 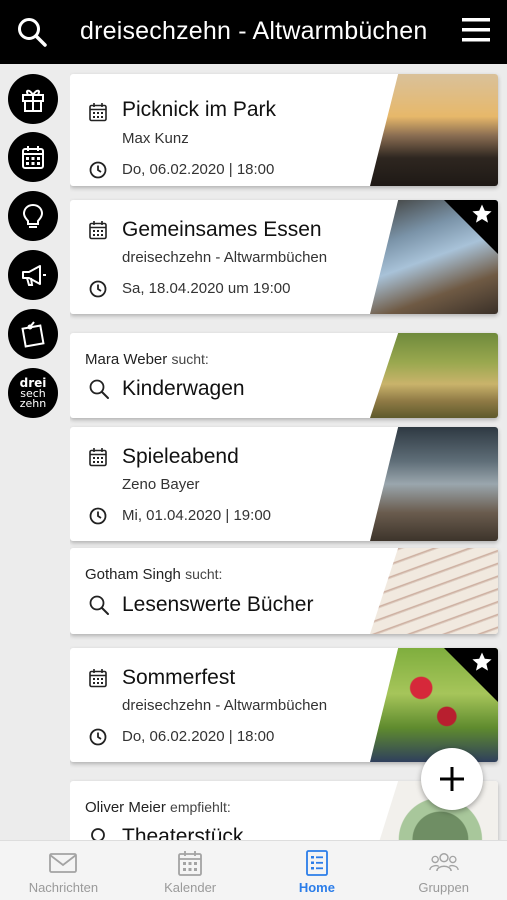 I want to click on megaphone-icon, so click(x=34, y=275).